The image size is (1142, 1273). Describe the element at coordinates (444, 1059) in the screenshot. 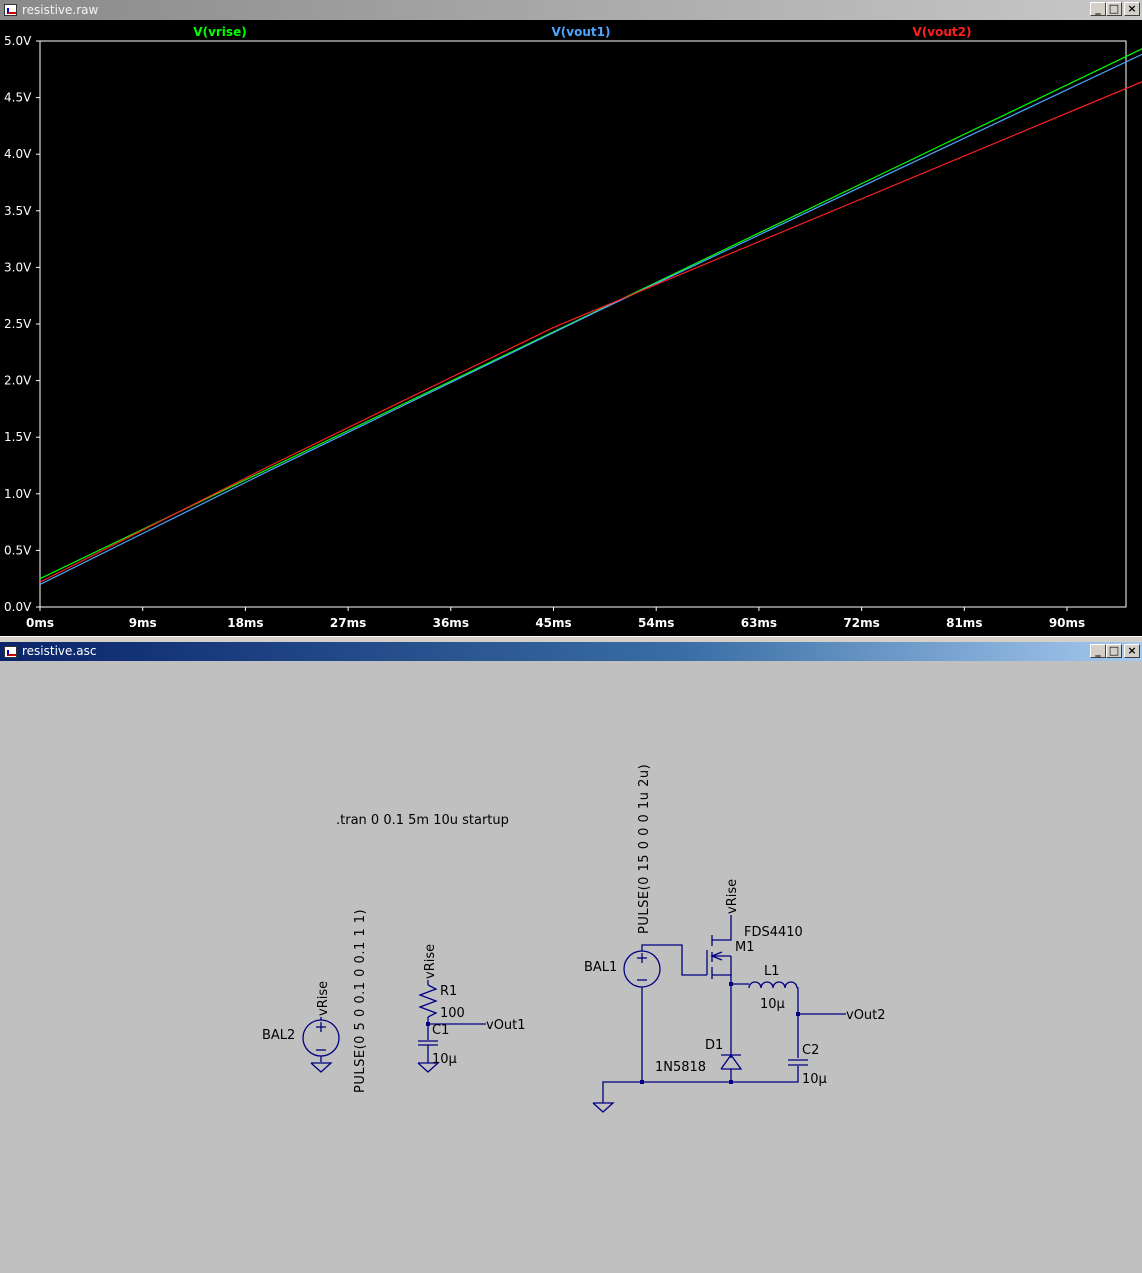

I see `c1-value-label: 10µ` at that location.